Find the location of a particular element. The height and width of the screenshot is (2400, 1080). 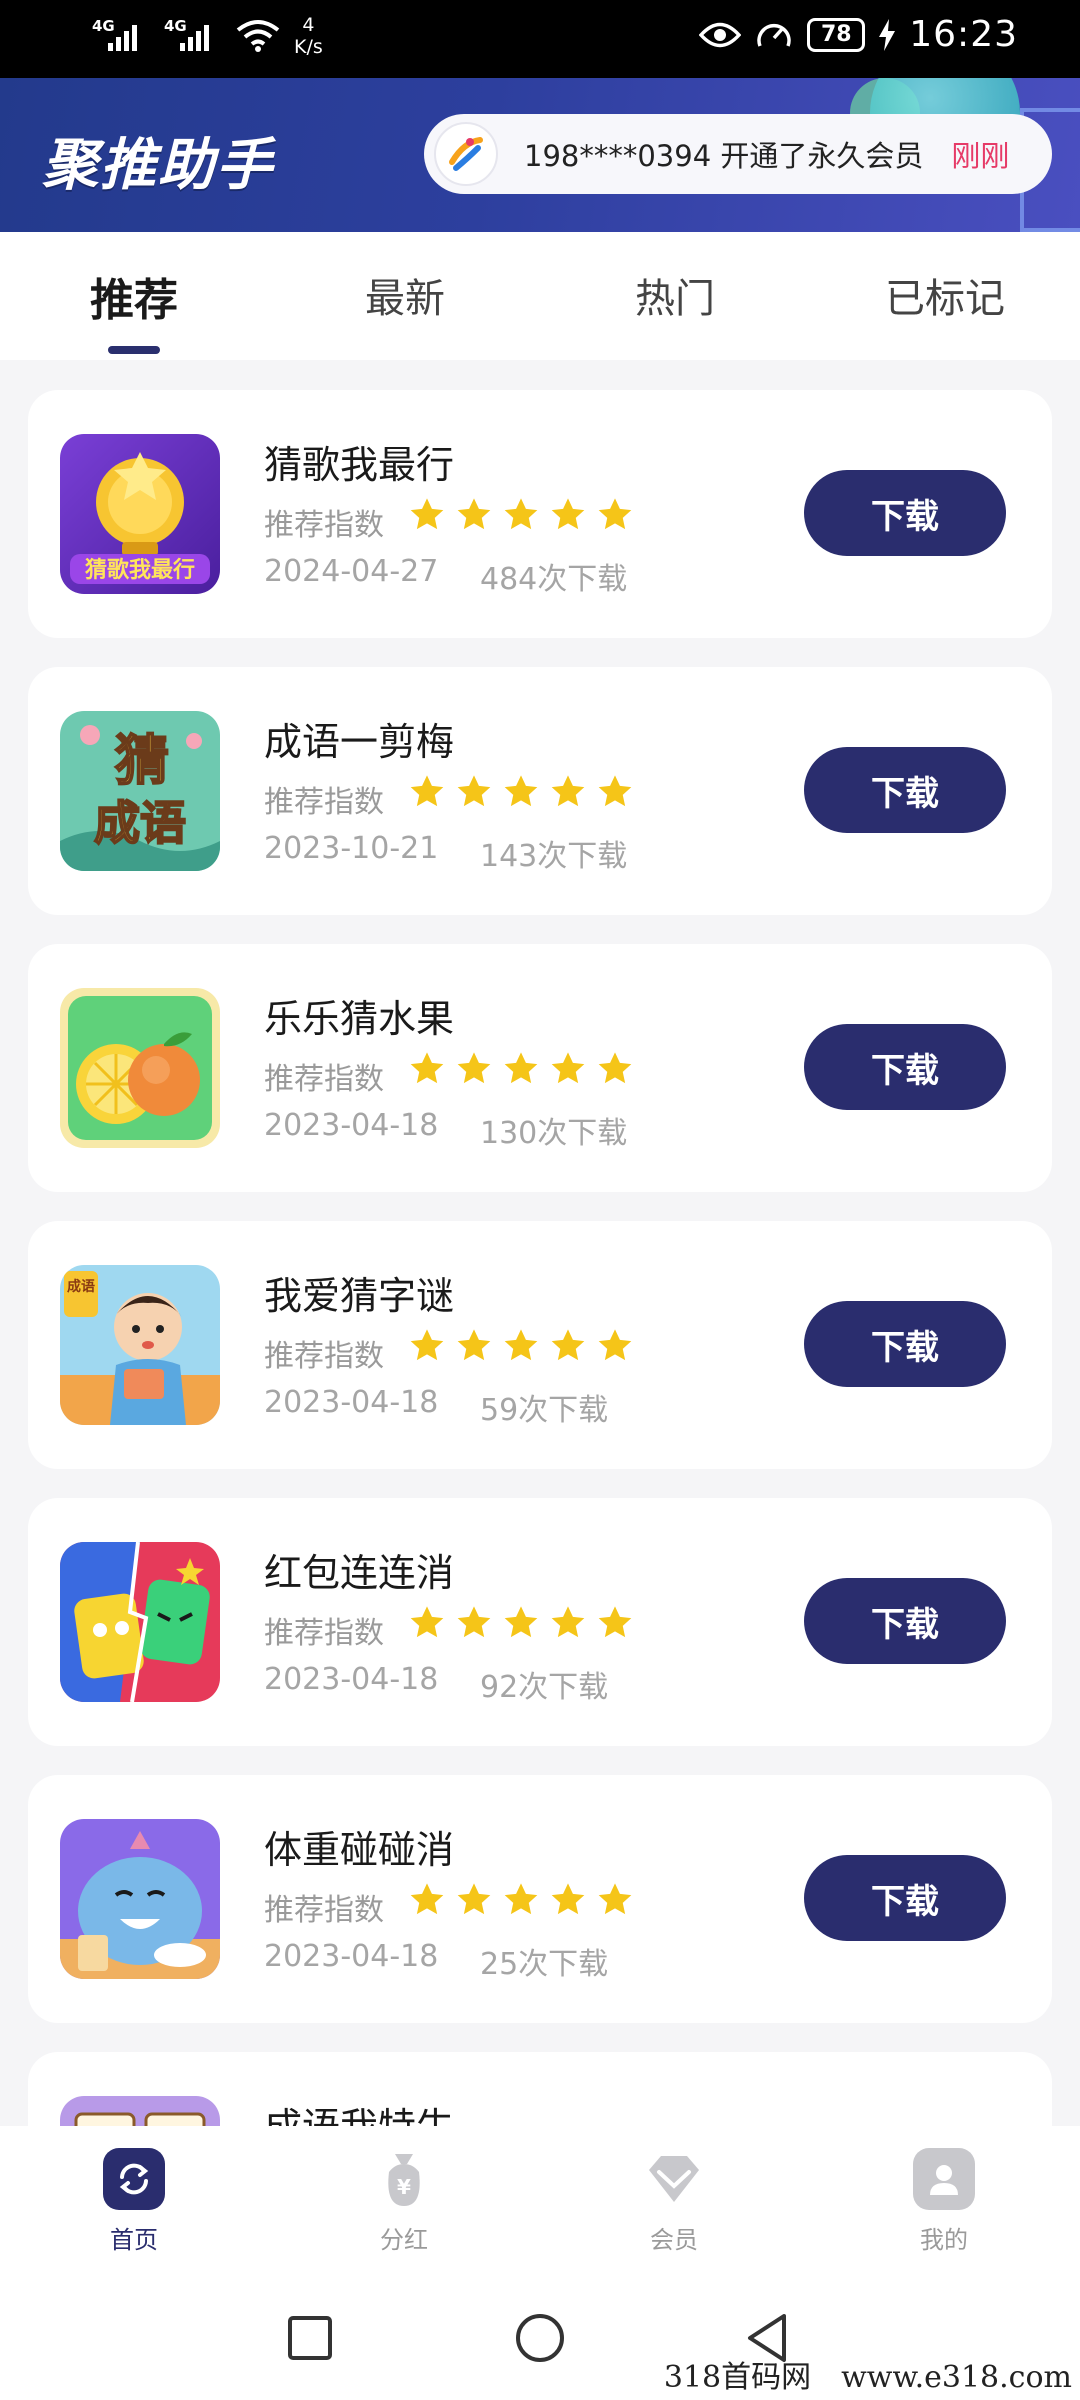

app-header: 聚推助手 198****0394 开通了永久会员 刚刚 is located at coordinates (540, 155).